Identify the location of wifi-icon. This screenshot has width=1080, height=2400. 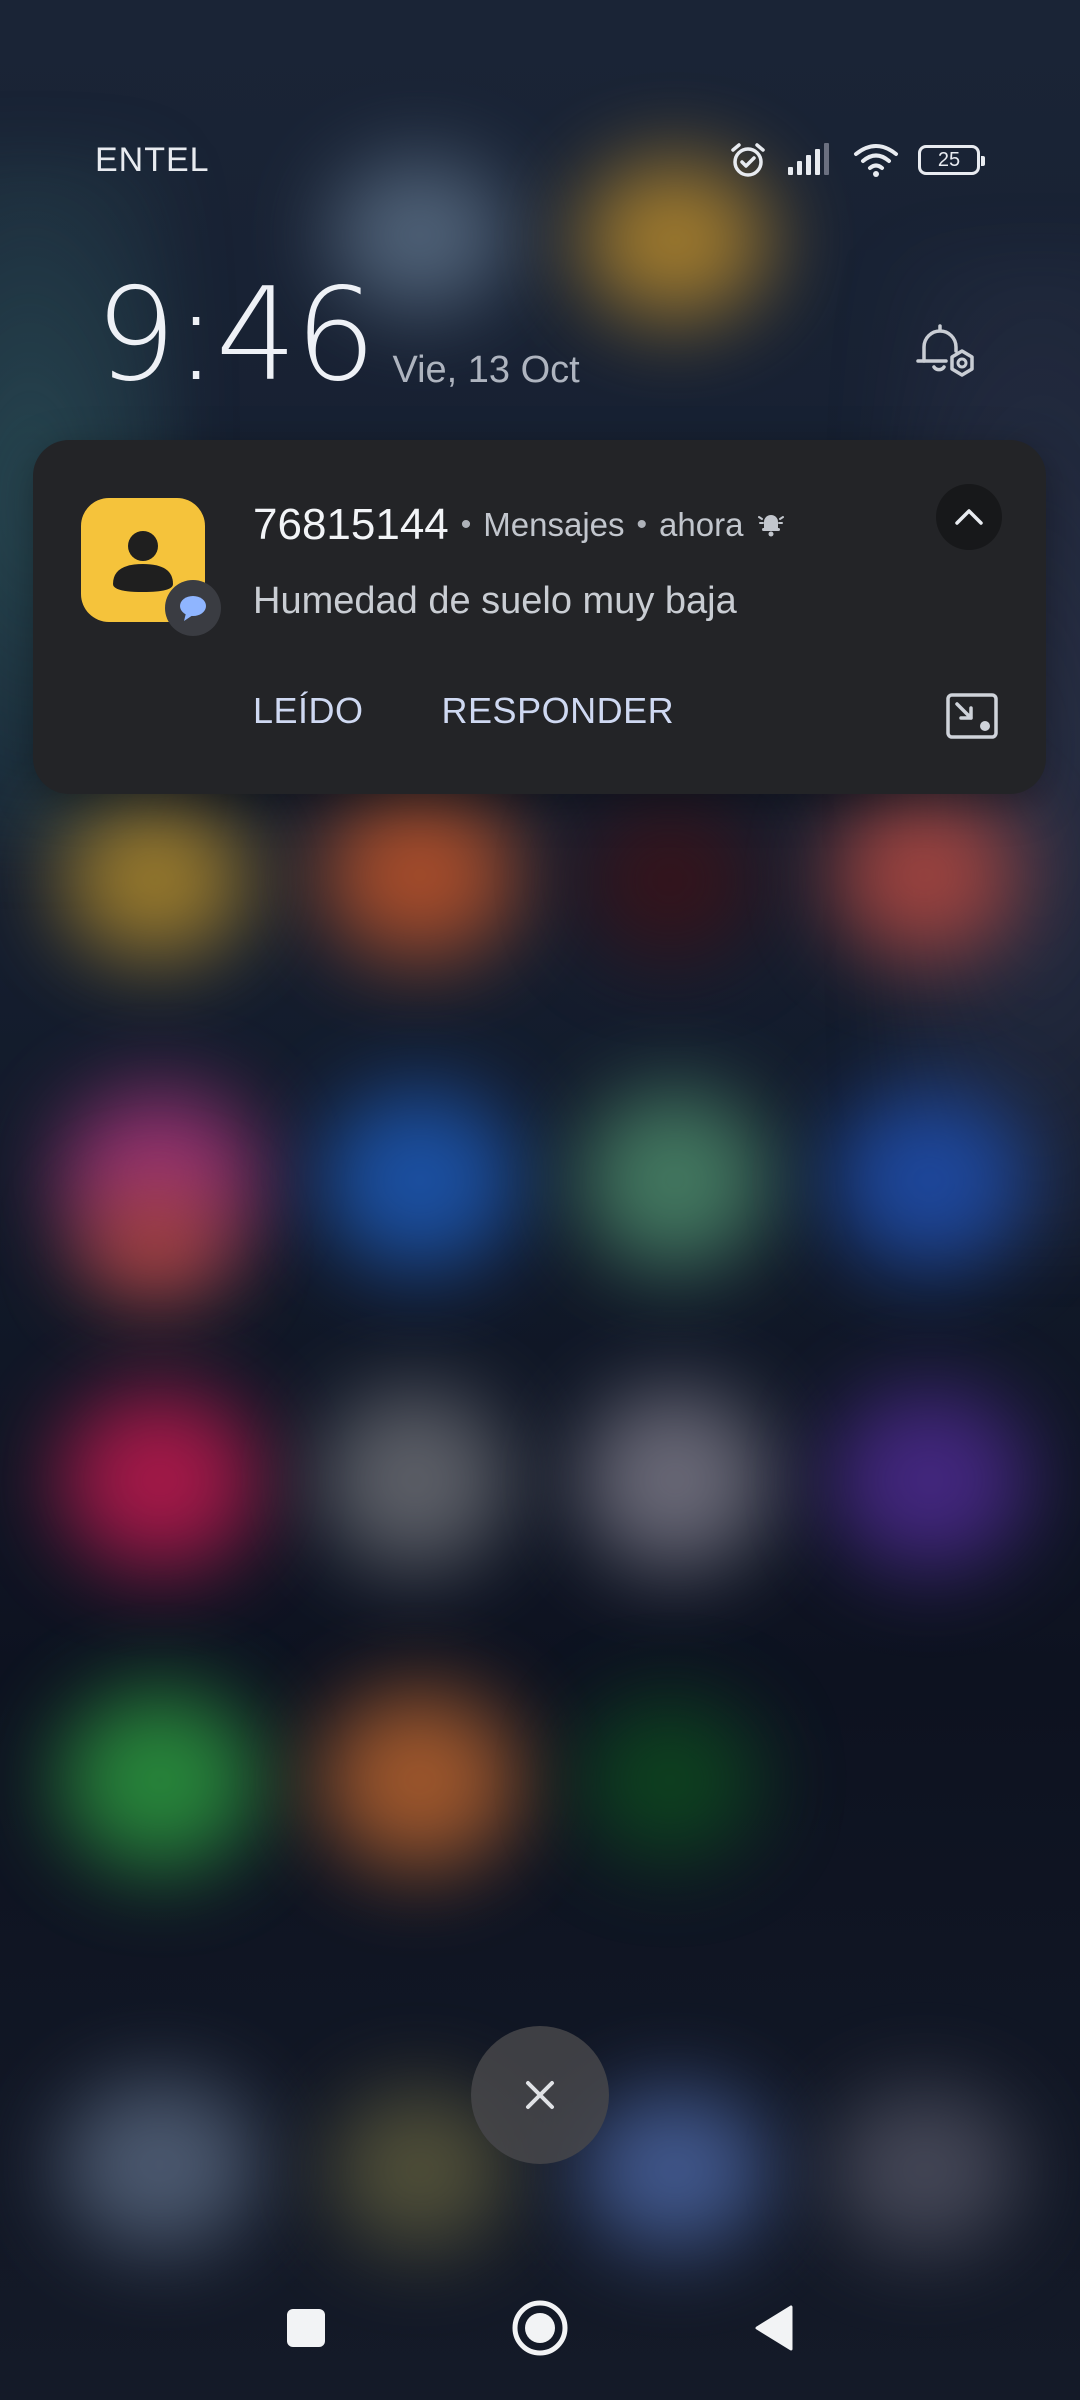
(876, 160).